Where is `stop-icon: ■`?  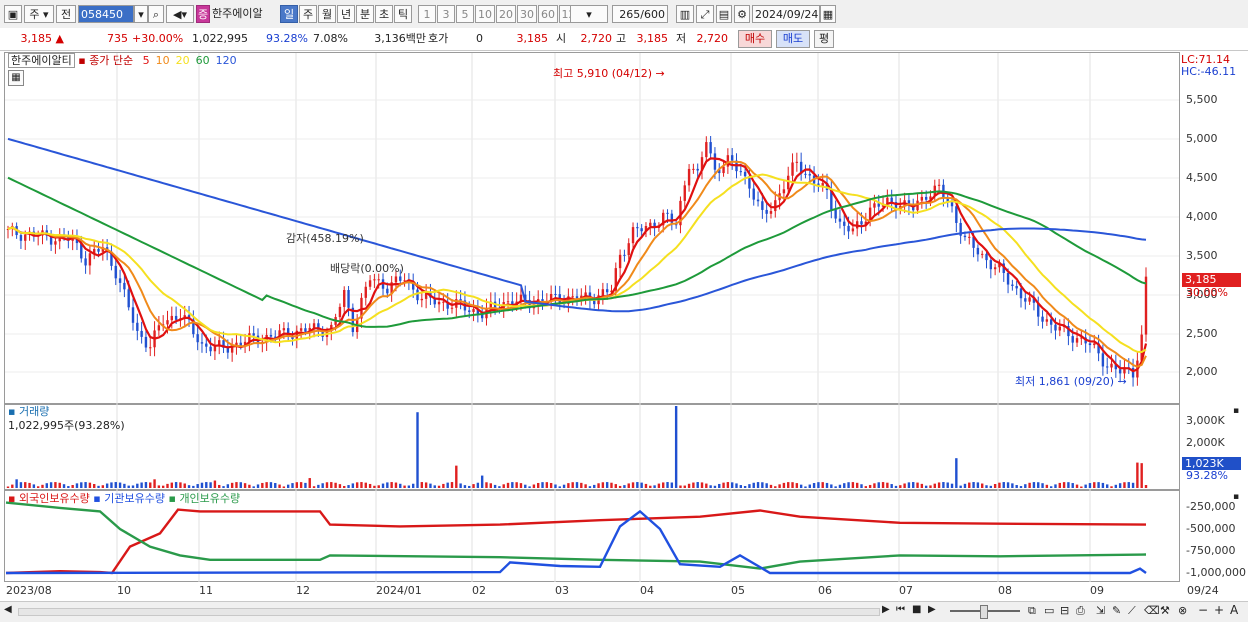 stop-icon: ■ is located at coordinates (916, 609).